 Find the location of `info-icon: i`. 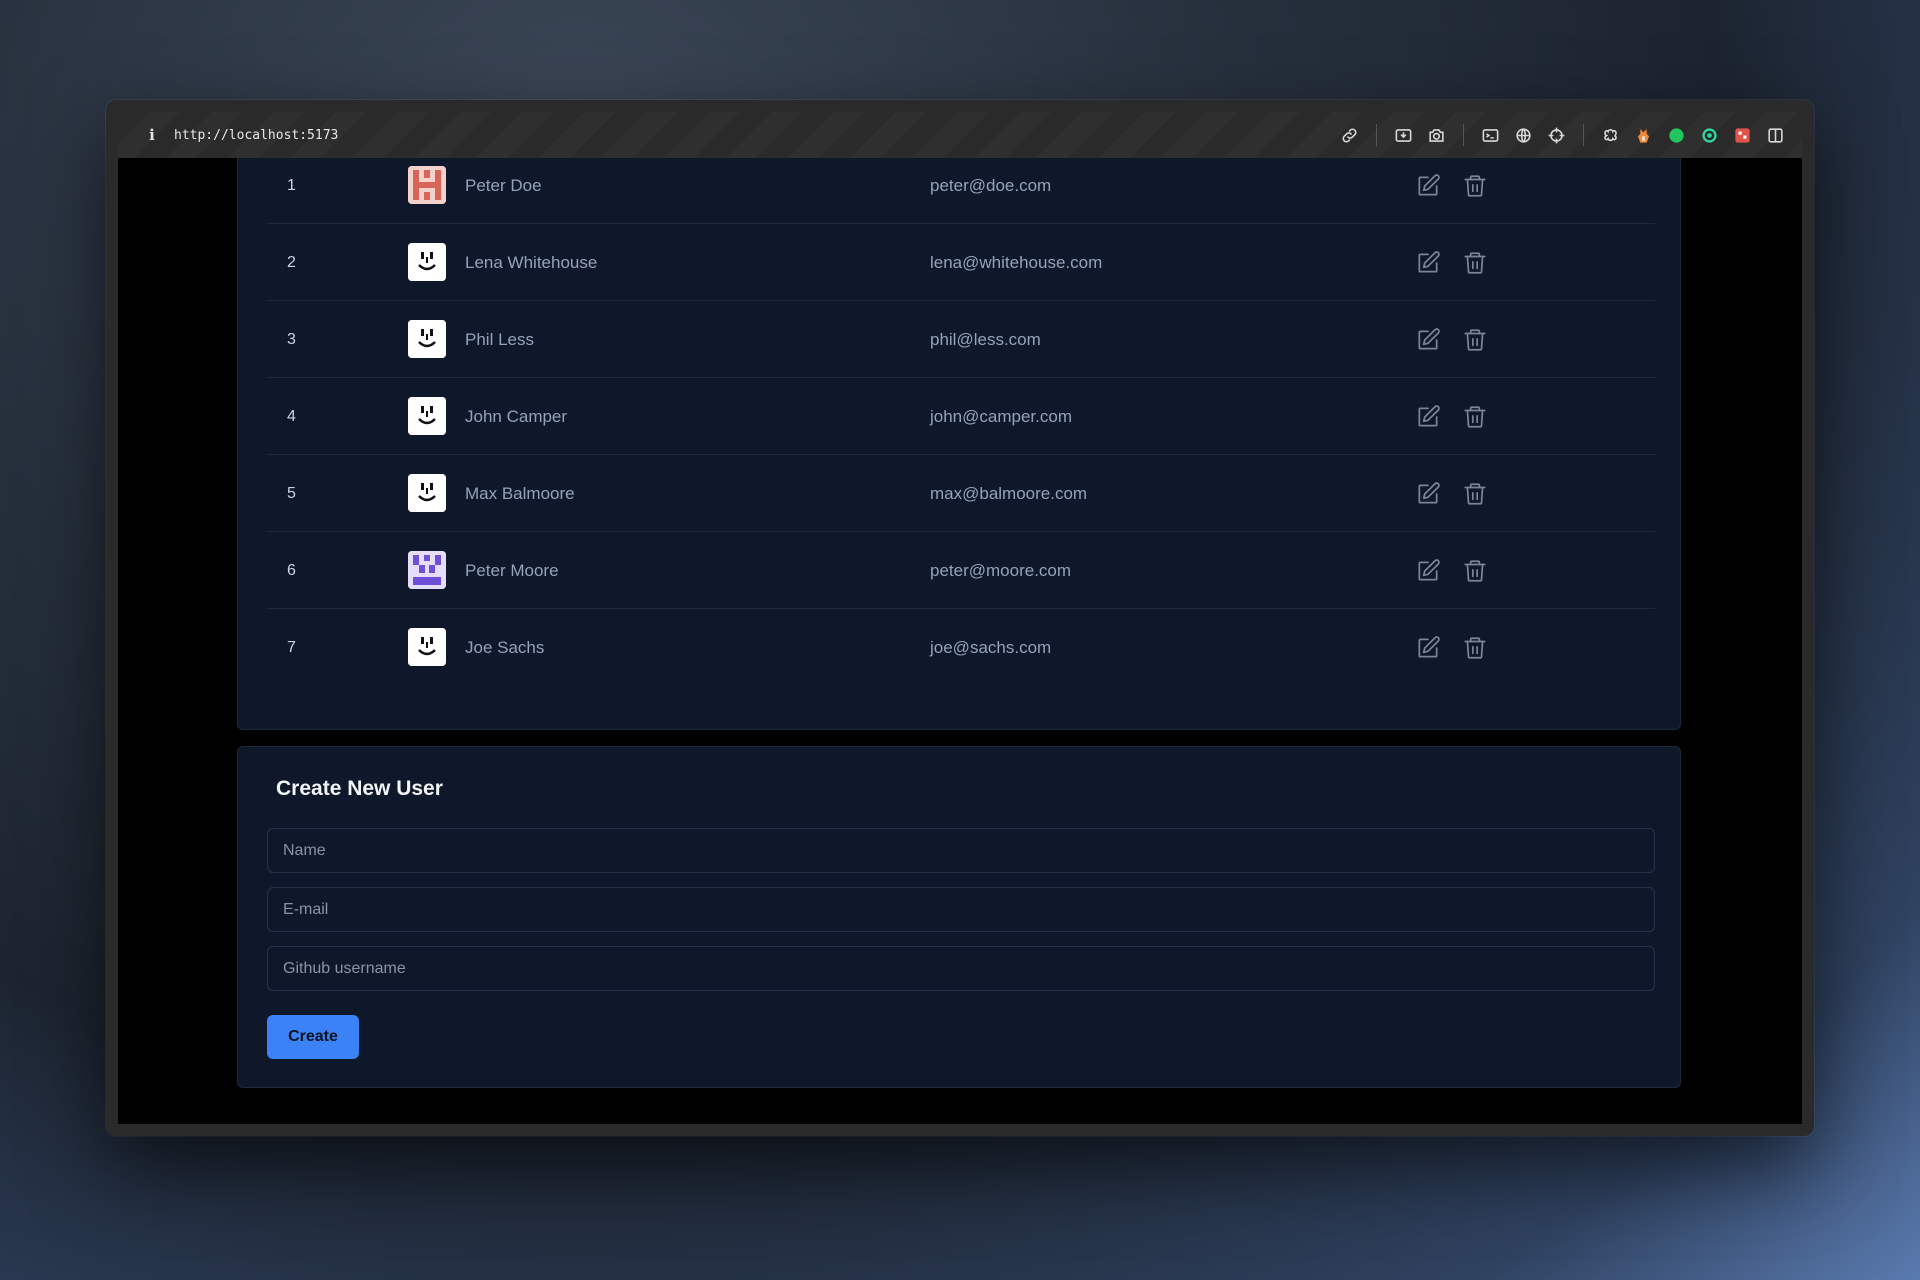

info-icon: i is located at coordinates (152, 135).